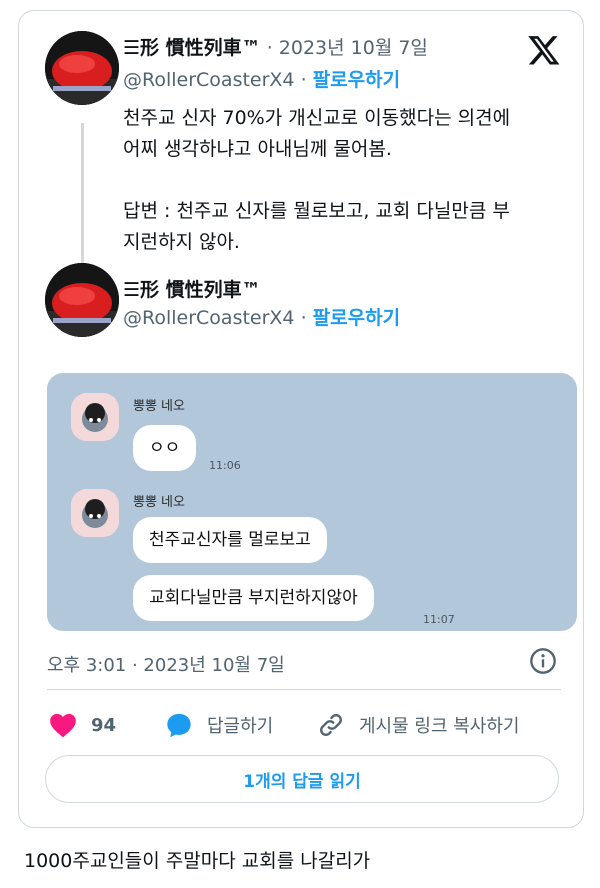  I want to click on tweet-text-line: 답변 : 천주교 신자를 뭘로보고, 교회 다닐만큼 부, so click(316, 211).